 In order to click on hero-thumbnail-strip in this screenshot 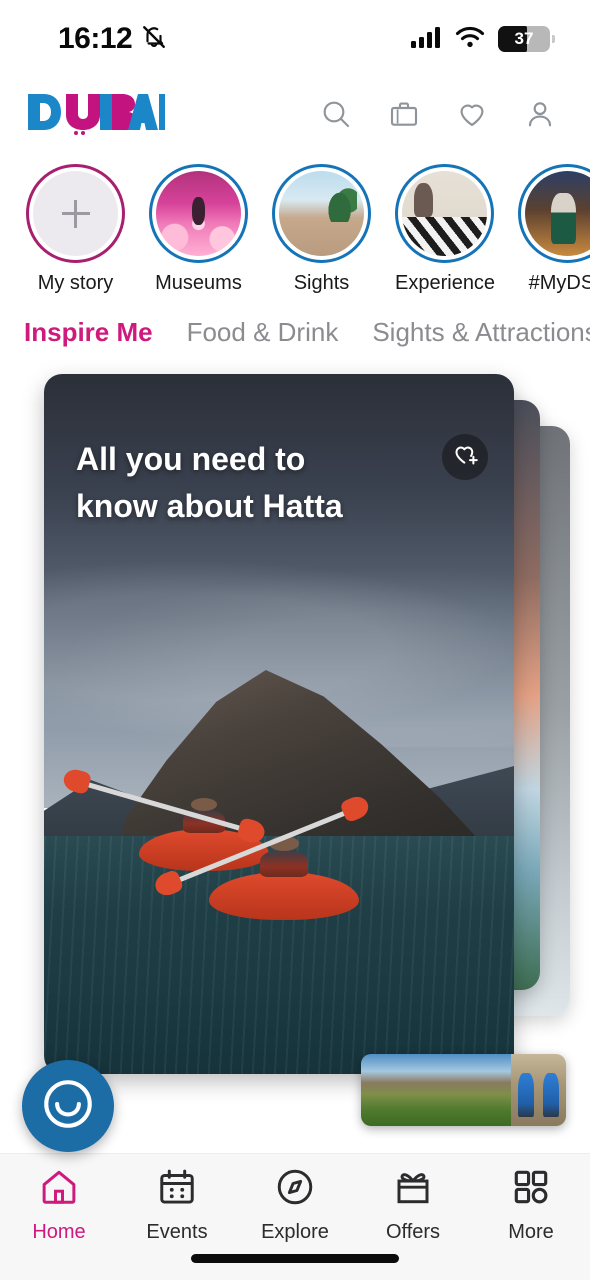, I will do `click(463, 1090)`.